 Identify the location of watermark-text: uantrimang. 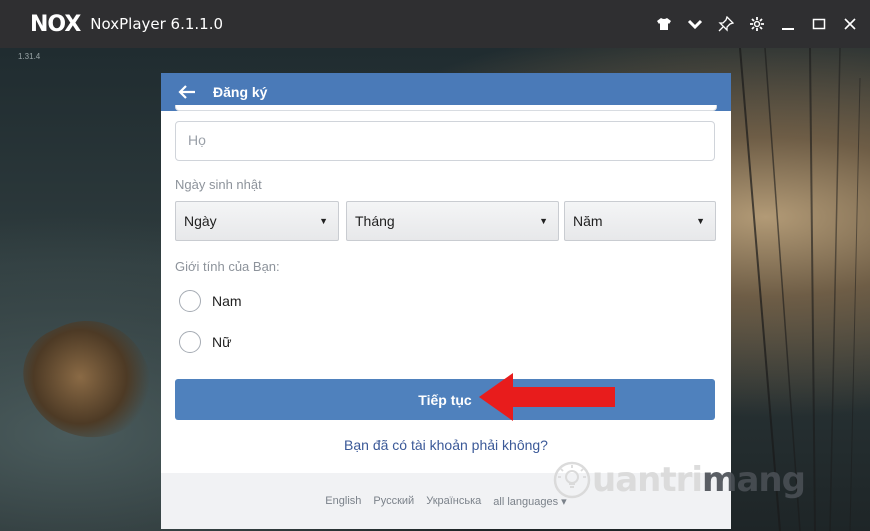
(699, 480).